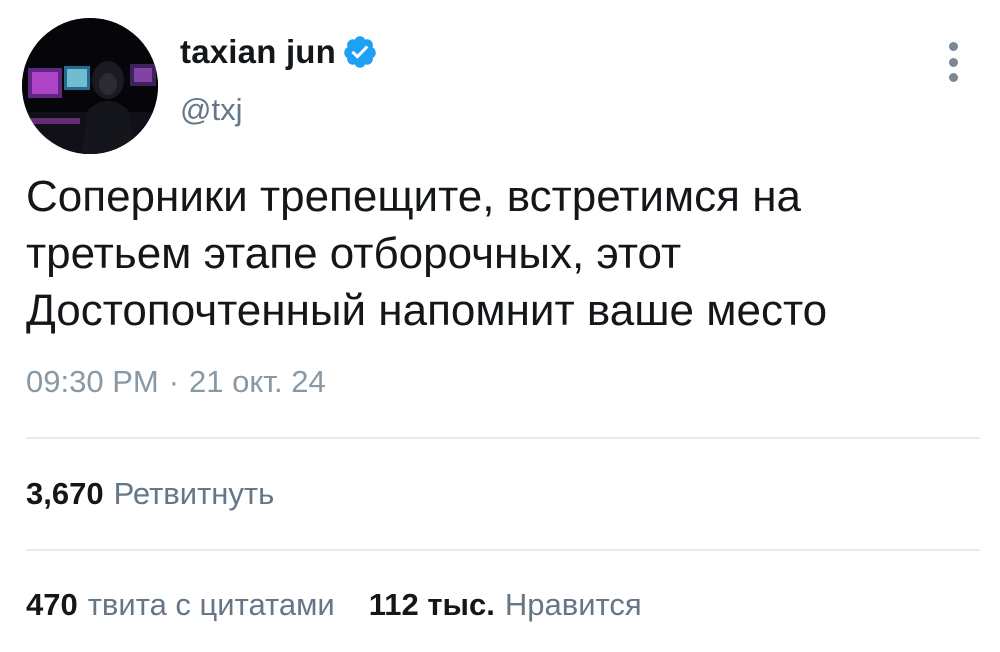 This screenshot has height=652, width=1000. I want to click on tweet-text-line: Достопочтенный напомнит ваше место, so click(427, 310).